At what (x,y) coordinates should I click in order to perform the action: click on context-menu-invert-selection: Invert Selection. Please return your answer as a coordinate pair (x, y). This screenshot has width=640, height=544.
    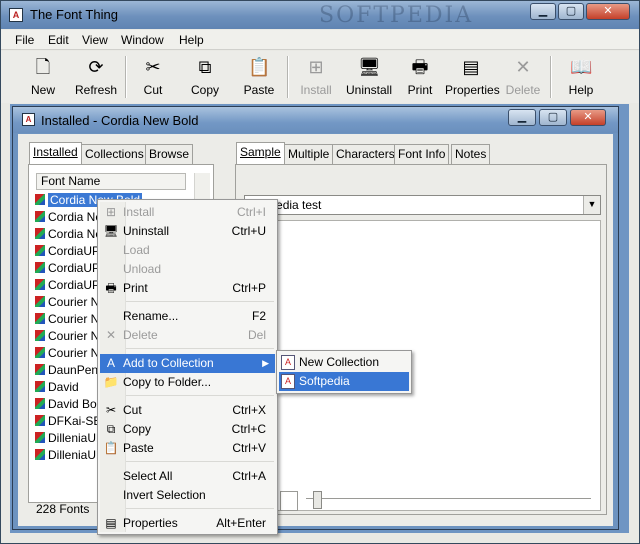
    Looking at the image, I should click on (187, 495).